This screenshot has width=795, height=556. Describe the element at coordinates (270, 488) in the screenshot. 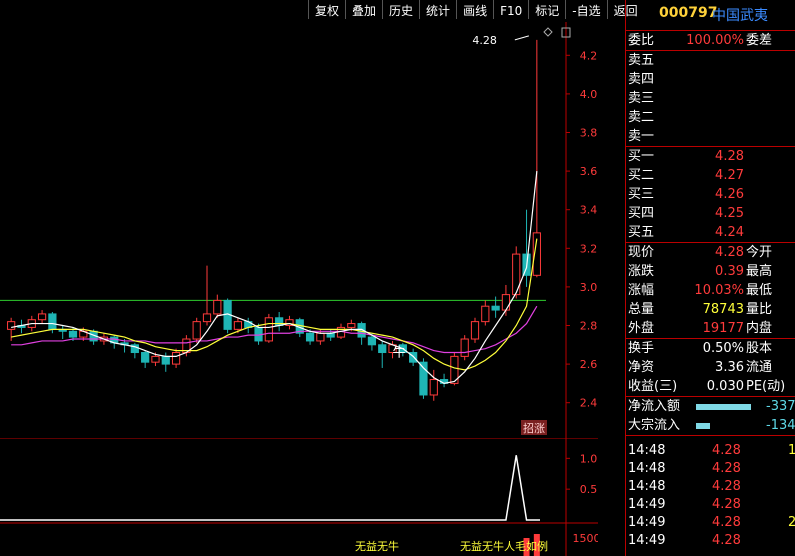

I see `indicator-line` at that location.